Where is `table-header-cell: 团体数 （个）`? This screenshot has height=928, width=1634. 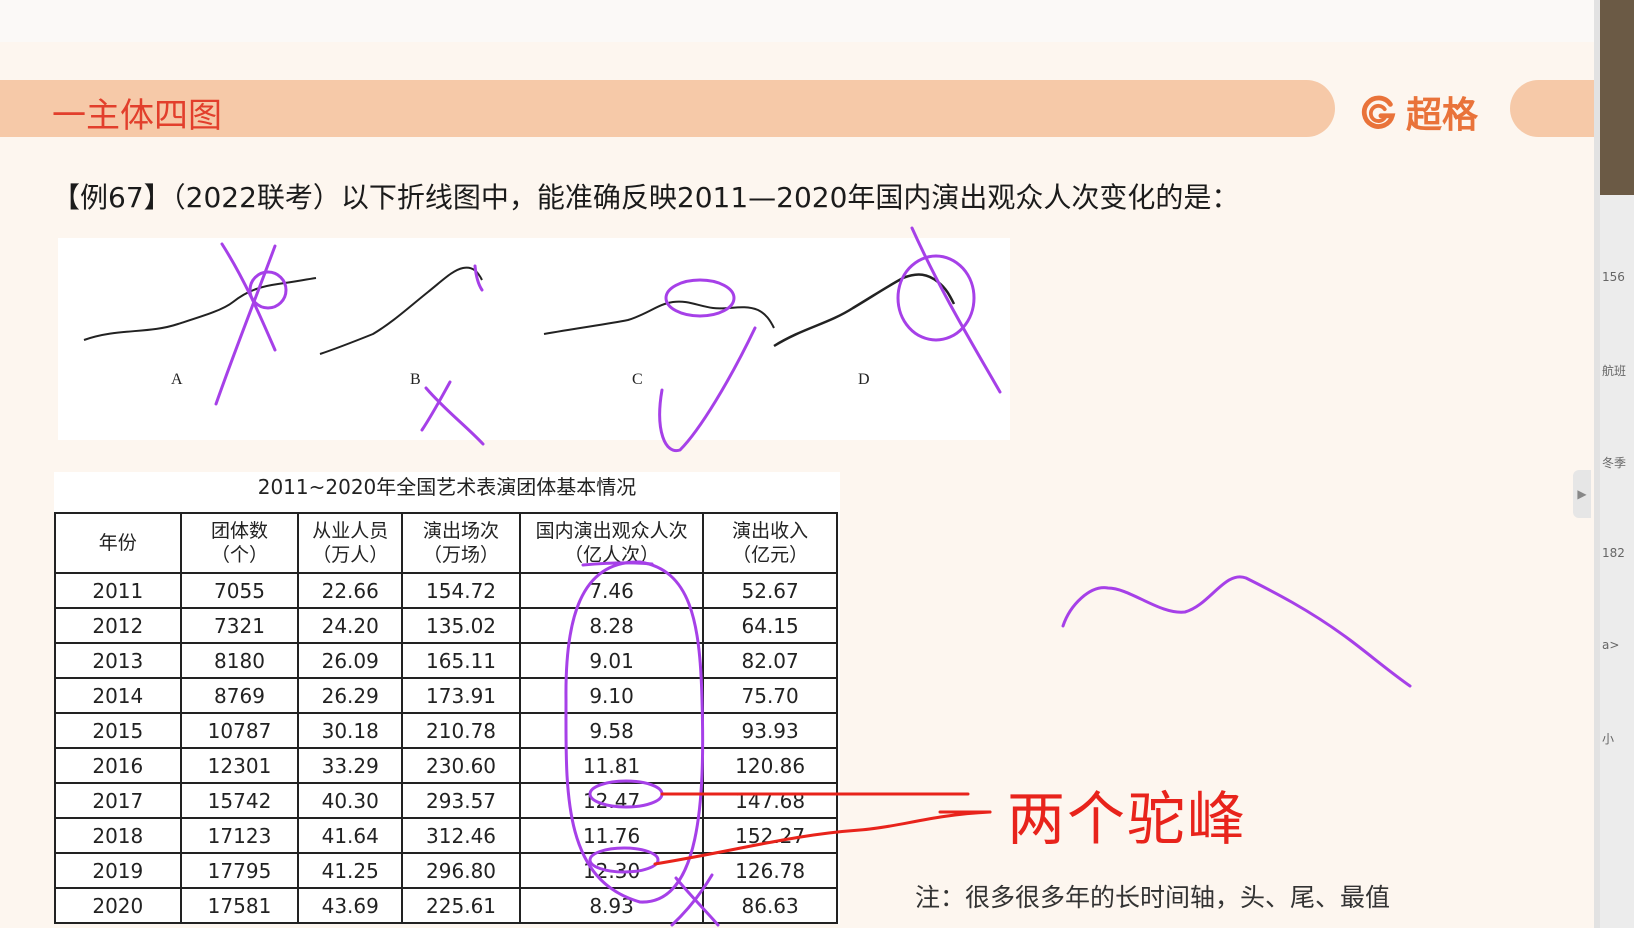
table-header-cell: 团体数 （个） is located at coordinates (239, 543).